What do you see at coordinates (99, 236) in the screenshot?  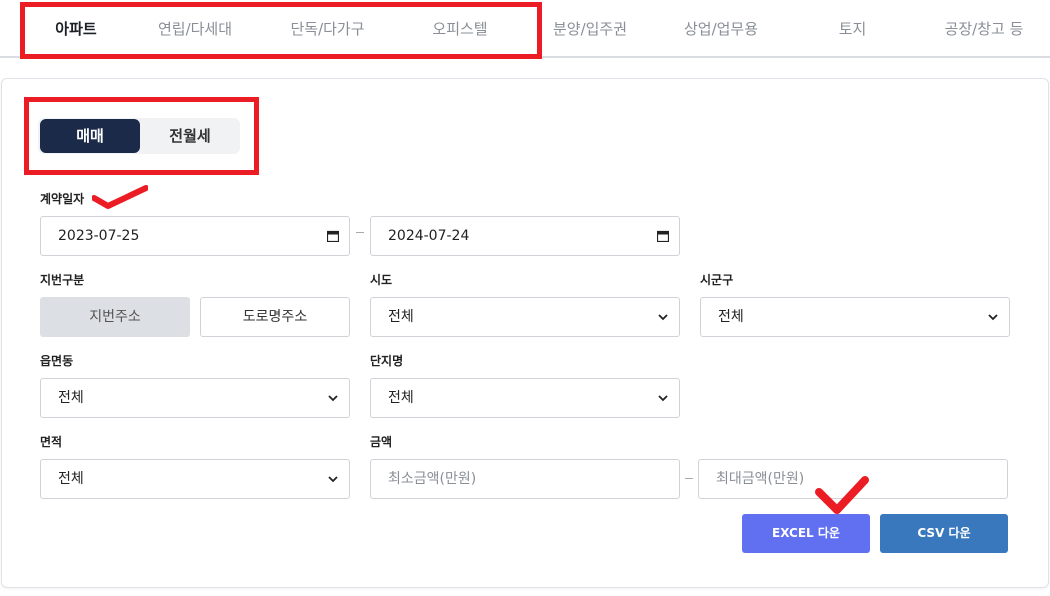 I see `contract-date-start-value: 2023-07-25` at bounding box center [99, 236].